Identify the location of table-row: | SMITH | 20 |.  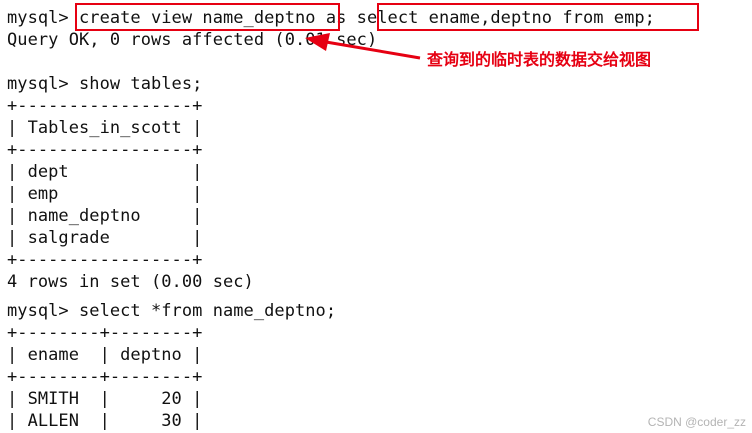
(105, 399).